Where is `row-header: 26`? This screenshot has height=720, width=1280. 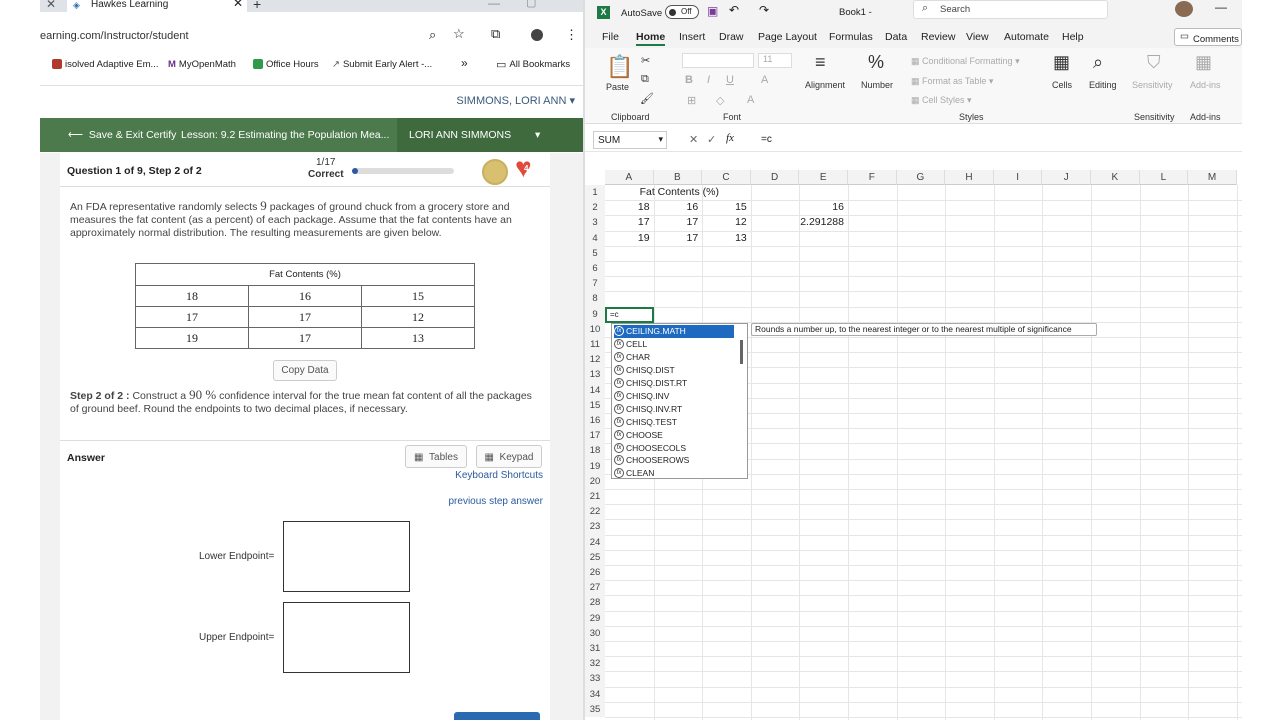
row-header: 26 is located at coordinates (595, 573).